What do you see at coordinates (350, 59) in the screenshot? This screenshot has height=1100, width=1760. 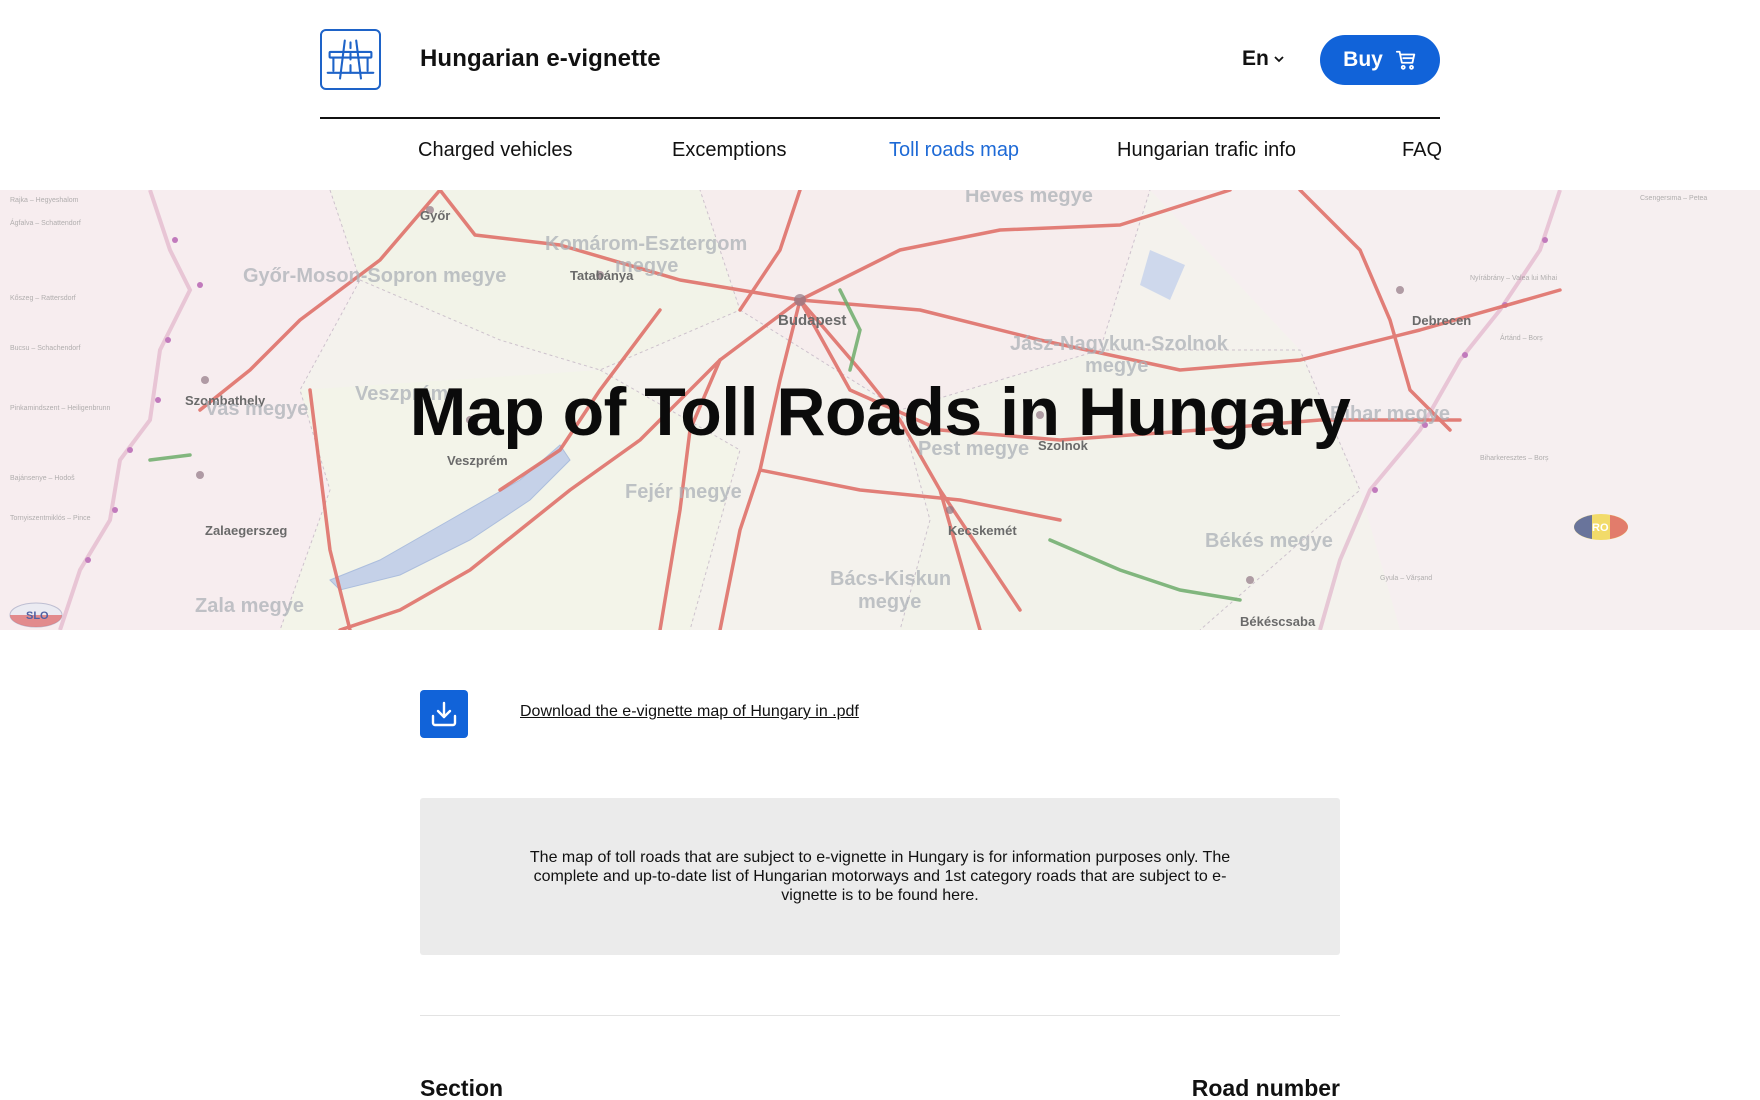 I see `motorway-logo-icon` at bounding box center [350, 59].